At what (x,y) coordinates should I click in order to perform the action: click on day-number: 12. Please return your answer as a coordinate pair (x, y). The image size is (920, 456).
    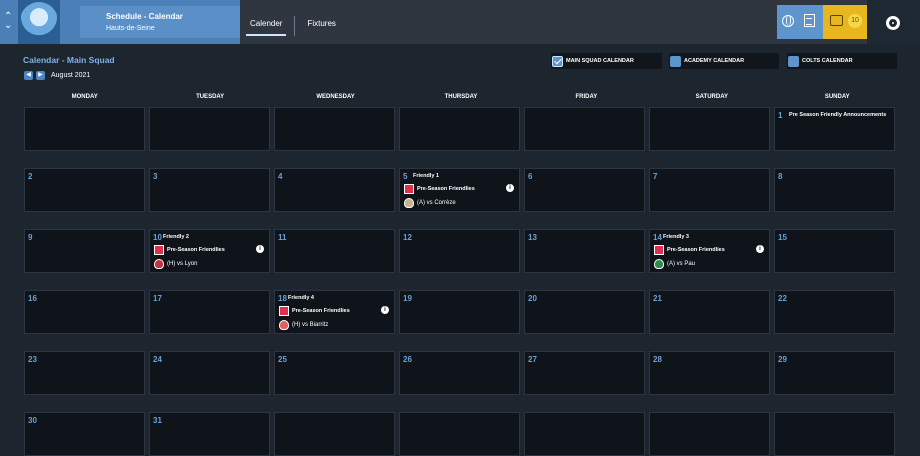
    Looking at the image, I should click on (407, 237).